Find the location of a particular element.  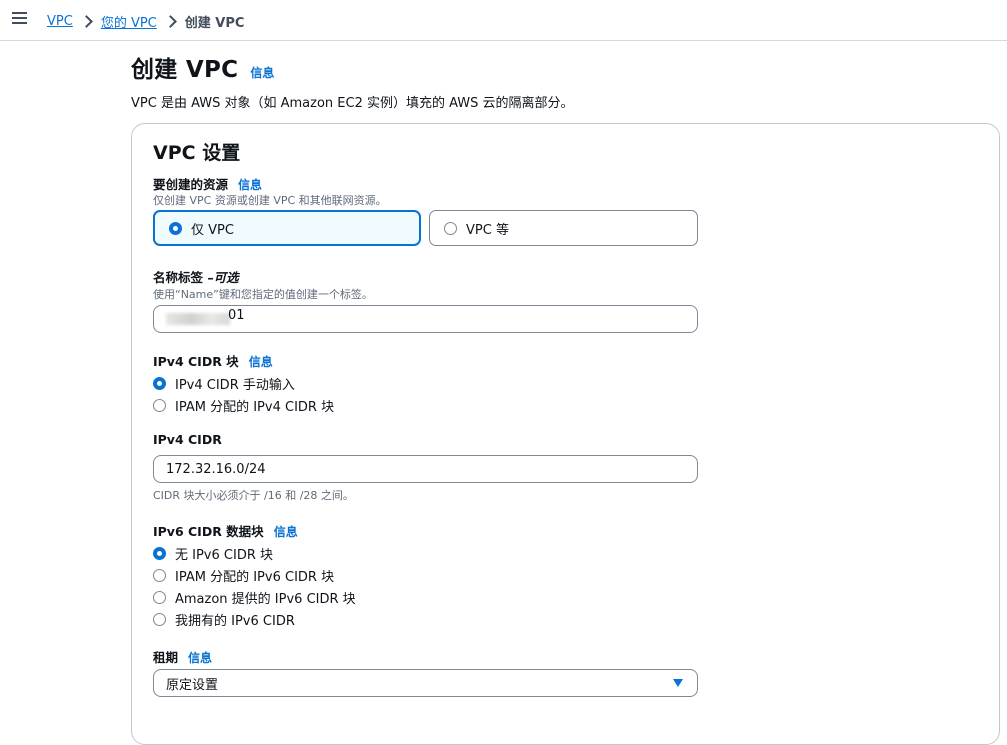

ipv6-block-label: IPv6 CIDR 数据块 is located at coordinates (208, 531).